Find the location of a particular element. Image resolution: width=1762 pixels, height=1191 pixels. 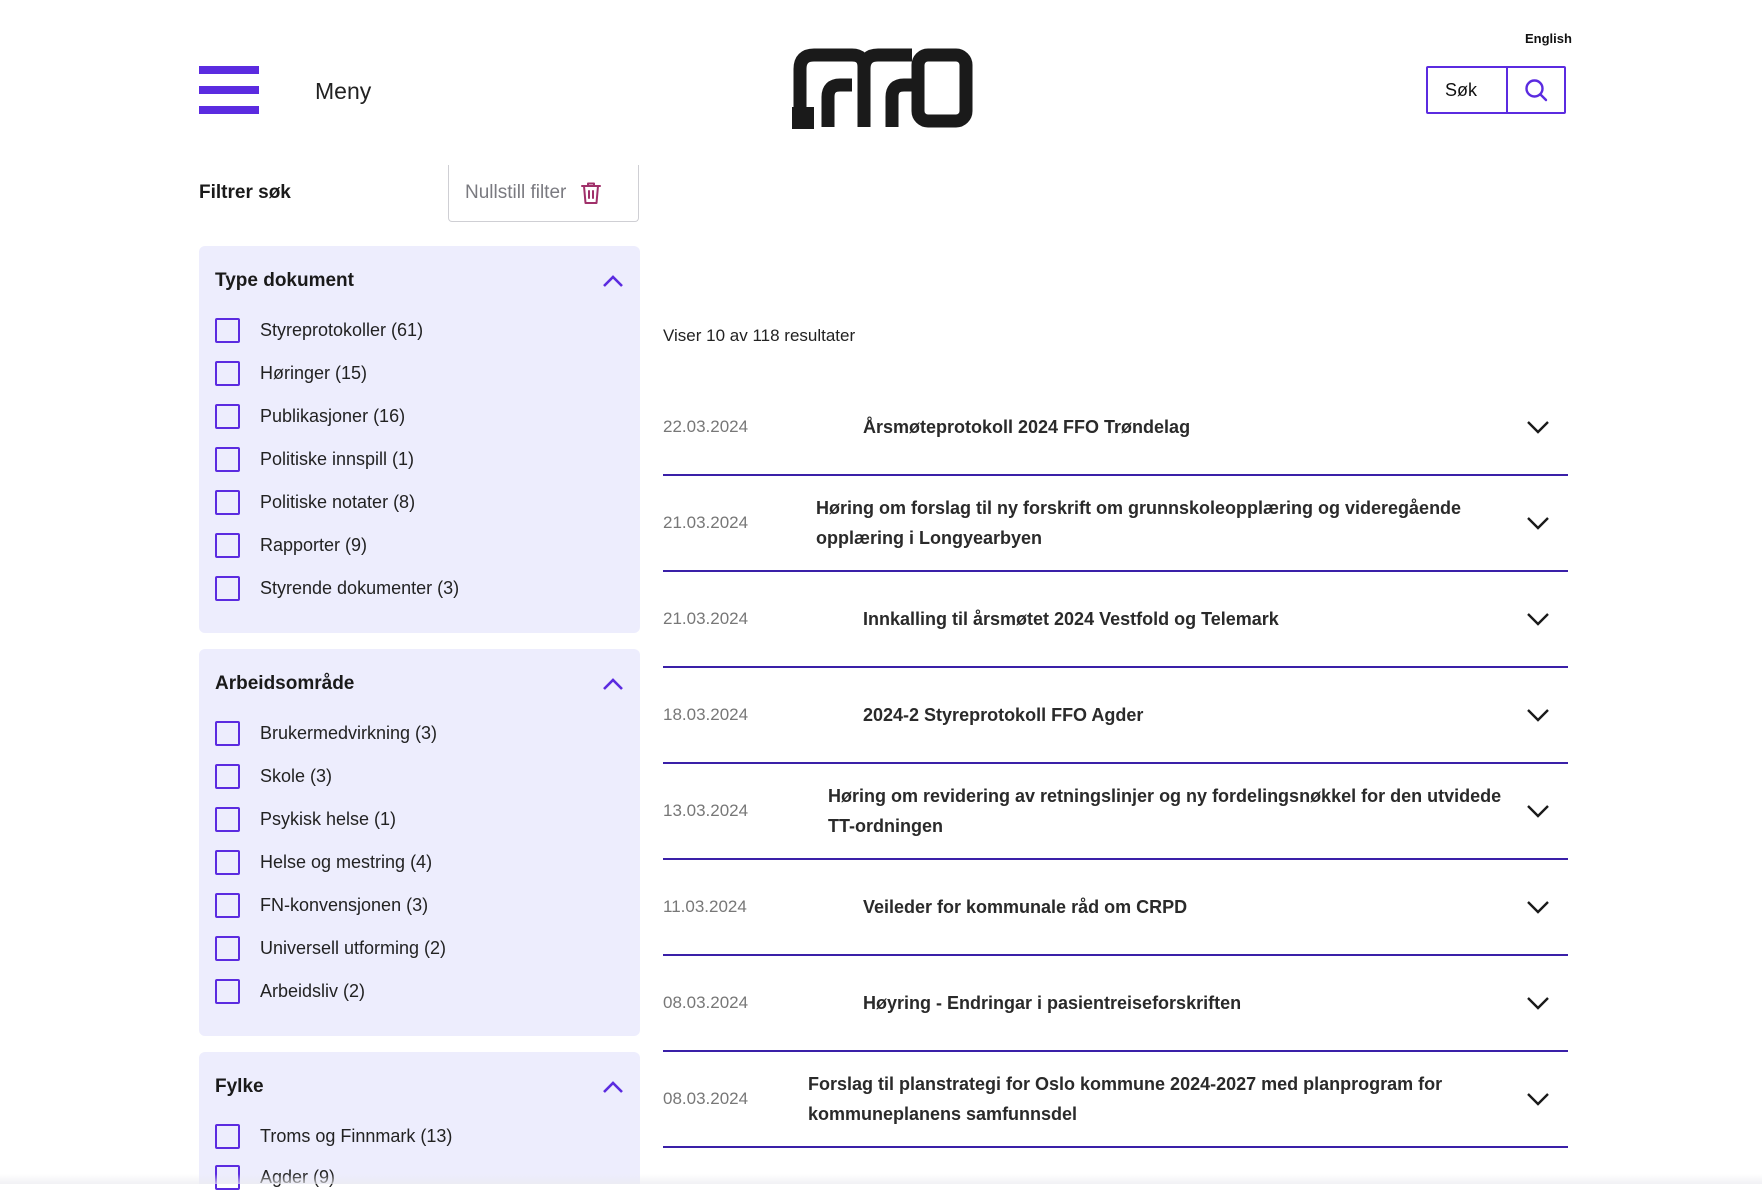

filter-option-label: Helse og mestring (4) is located at coordinates (346, 861).